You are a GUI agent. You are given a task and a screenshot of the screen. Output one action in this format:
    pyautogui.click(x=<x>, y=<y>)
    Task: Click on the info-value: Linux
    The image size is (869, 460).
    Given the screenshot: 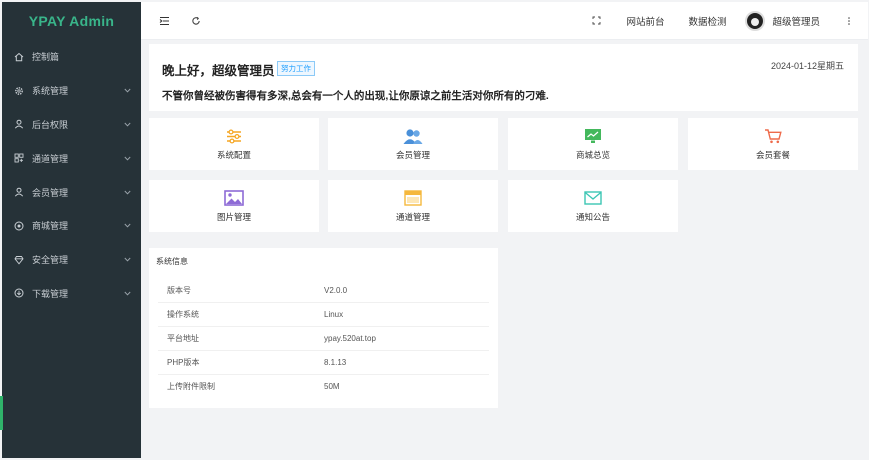 What is the action you would take?
    pyautogui.click(x=334, y=314)
    